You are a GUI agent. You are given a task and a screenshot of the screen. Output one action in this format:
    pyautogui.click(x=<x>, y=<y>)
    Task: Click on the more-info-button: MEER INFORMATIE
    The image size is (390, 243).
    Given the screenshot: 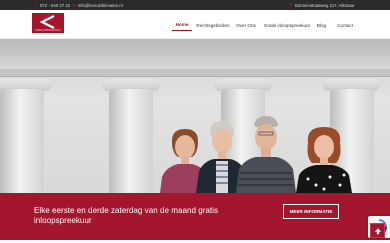 What is the action you would take?
    pyautogui.click(x=311, y=211)
    